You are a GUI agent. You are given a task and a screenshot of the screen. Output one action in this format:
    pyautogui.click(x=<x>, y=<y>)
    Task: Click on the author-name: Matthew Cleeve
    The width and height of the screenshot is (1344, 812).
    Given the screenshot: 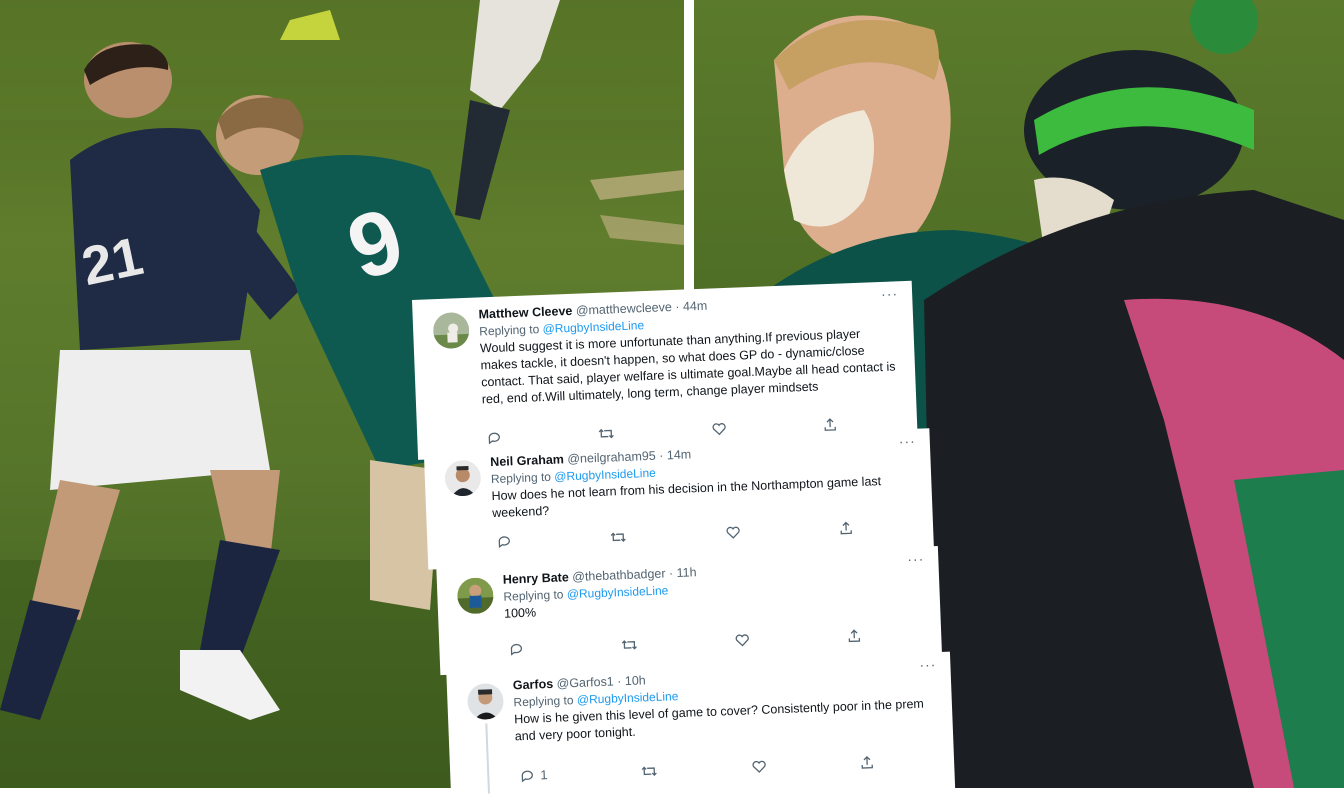 What is the action you would take?
    pyautogui.click(x=525, y=313)
    